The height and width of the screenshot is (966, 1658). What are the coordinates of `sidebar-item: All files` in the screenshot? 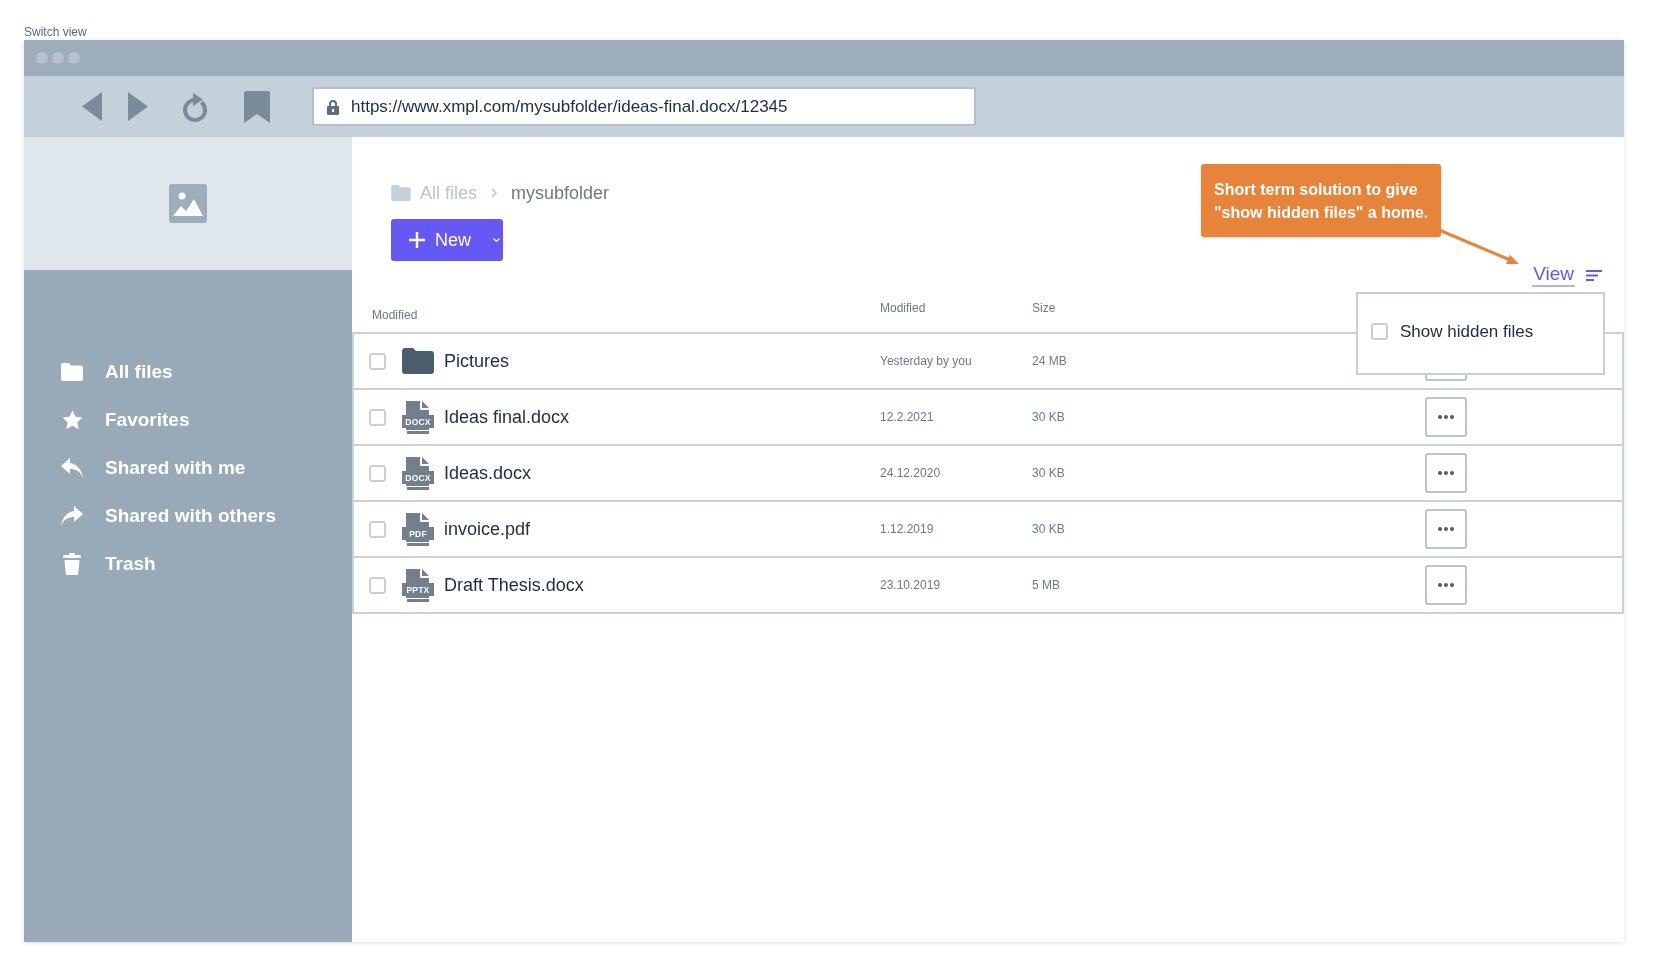 It's located at (117, 372).